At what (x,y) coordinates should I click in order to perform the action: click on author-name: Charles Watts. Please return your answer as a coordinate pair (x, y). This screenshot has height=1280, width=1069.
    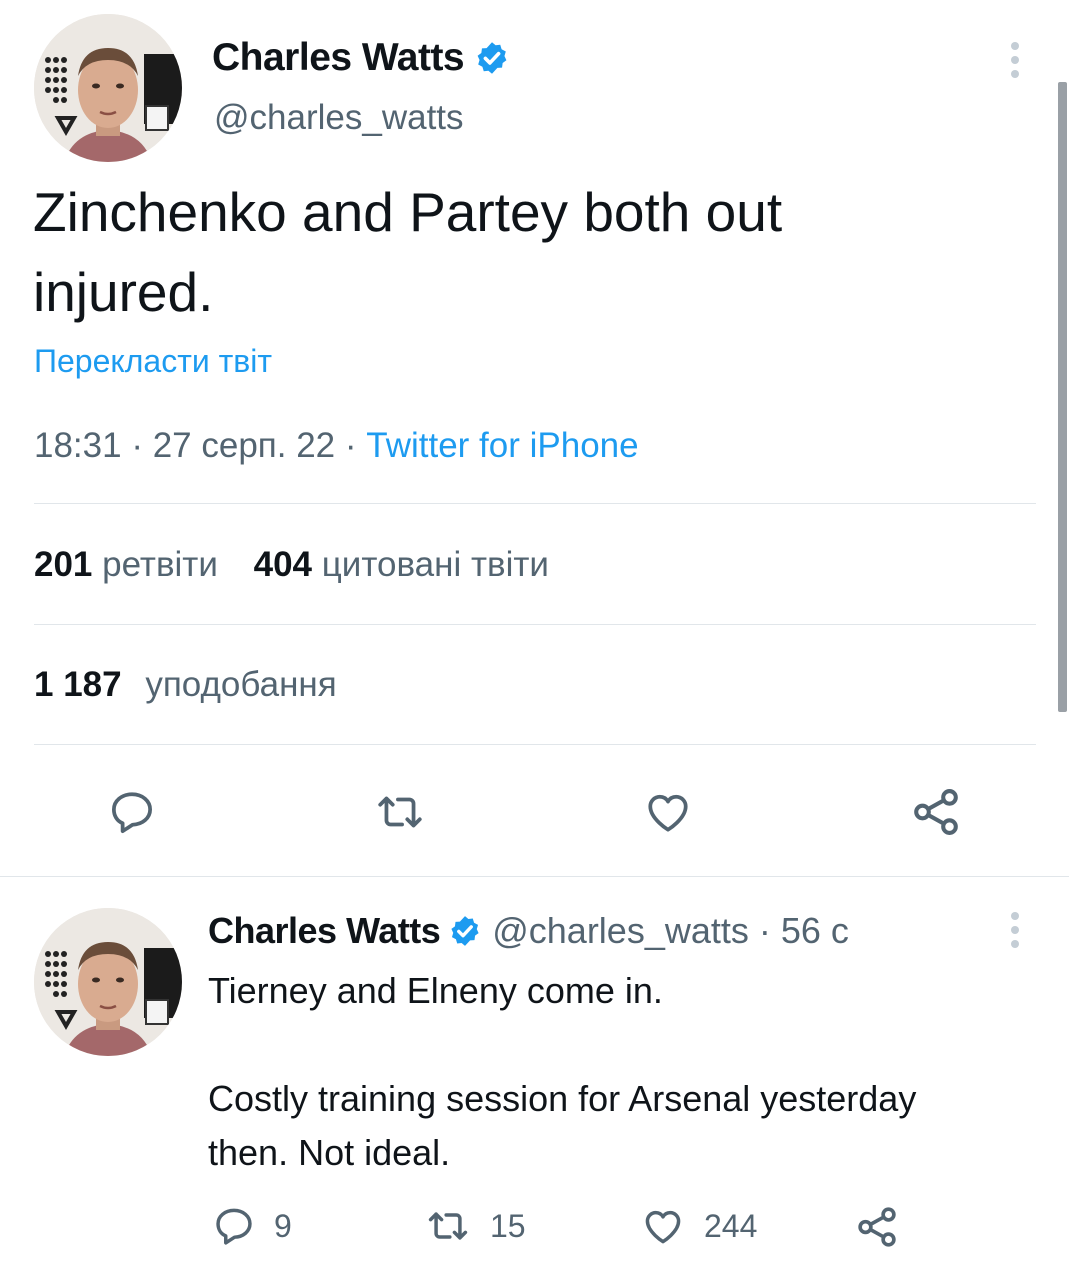
    Looking at the image, I should click on (361, 58).